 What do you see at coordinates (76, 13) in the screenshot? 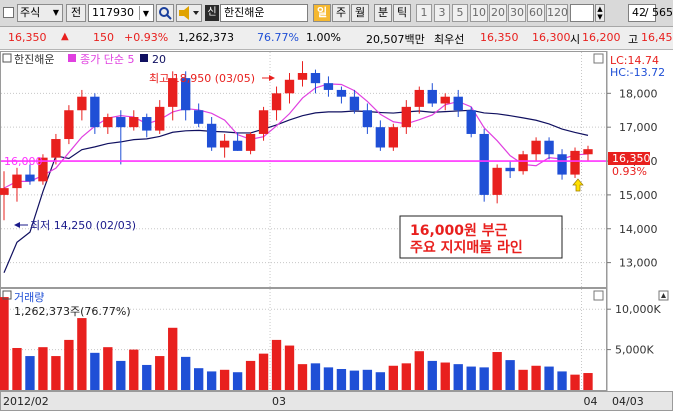
I see `prefix-button: 전` at bounding box center [76, 13].